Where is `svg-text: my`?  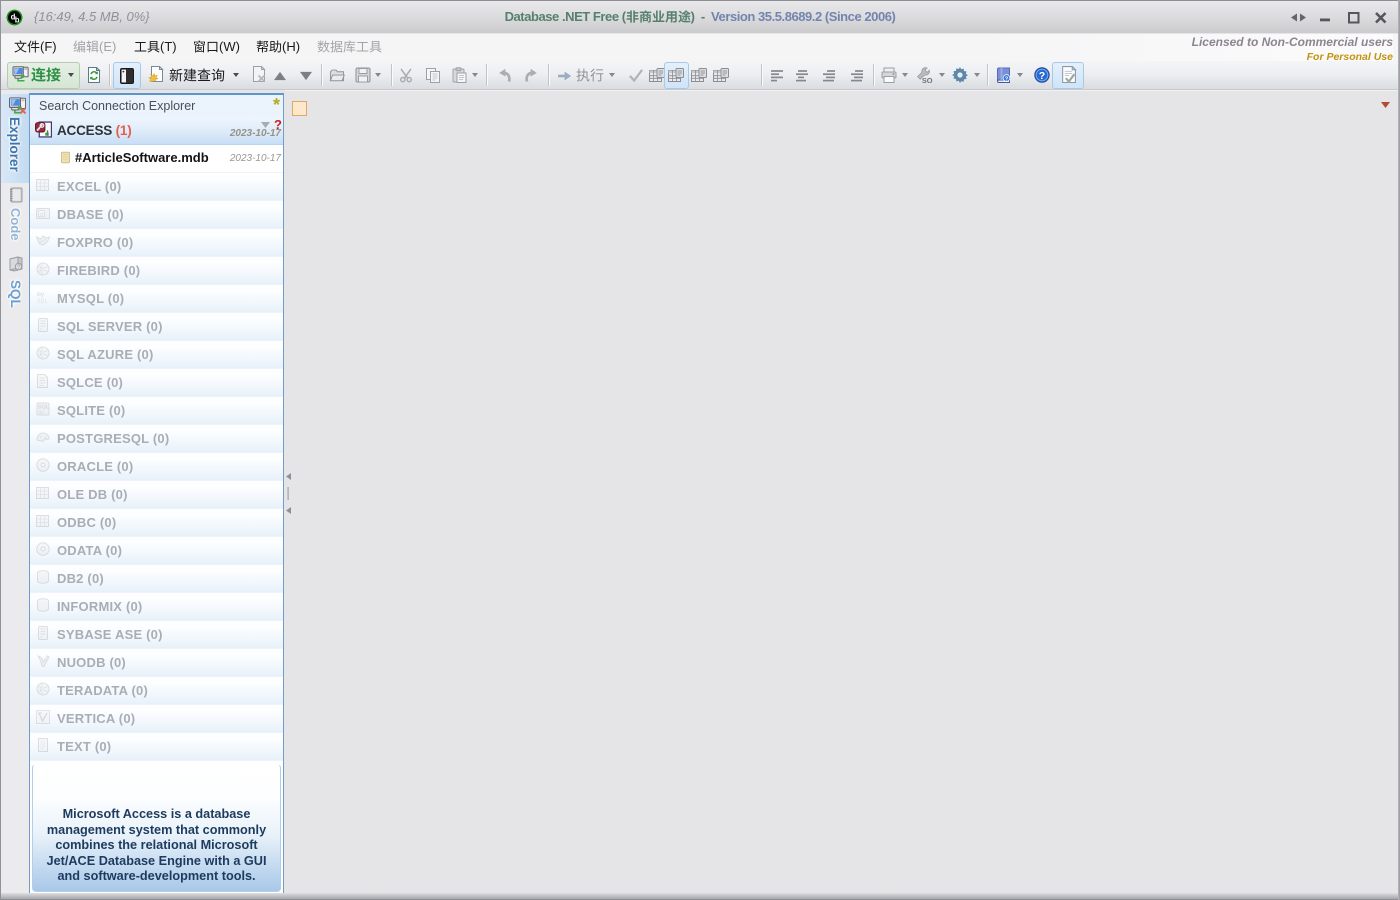
svg-text: my is located at coordinates (41, 294).